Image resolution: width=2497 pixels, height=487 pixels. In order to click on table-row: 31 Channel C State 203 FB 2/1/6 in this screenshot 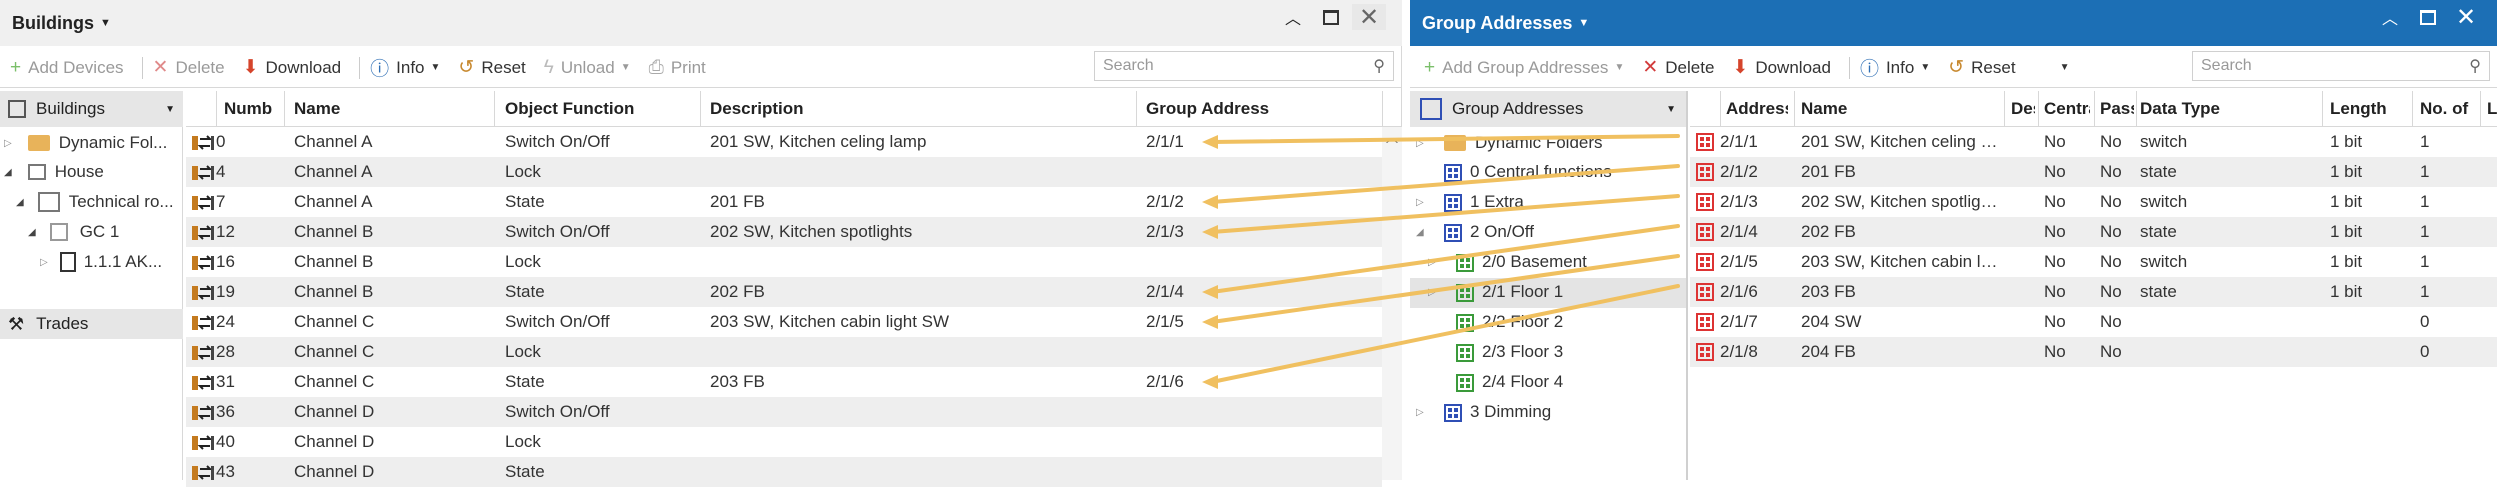, I will do `click(784, 382)`.